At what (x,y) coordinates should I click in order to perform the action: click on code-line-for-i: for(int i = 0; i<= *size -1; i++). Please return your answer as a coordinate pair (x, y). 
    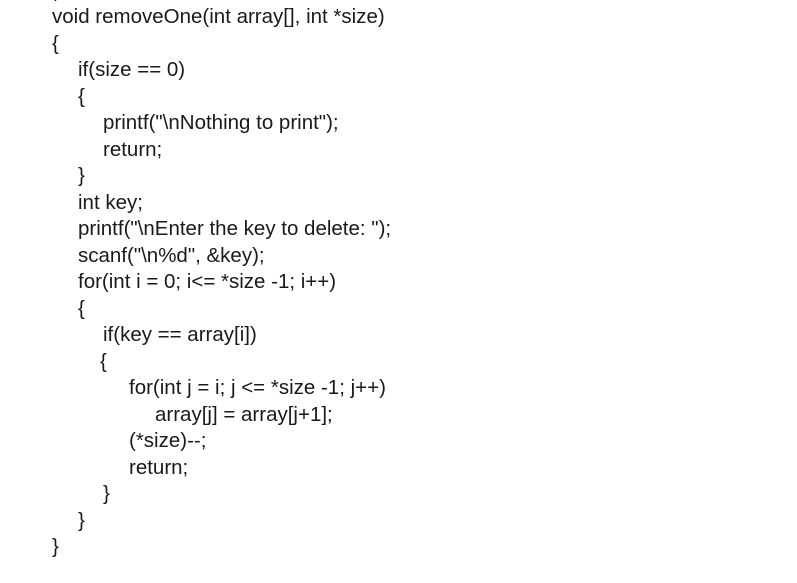
    Looking at the image, I should click on (207, 281).